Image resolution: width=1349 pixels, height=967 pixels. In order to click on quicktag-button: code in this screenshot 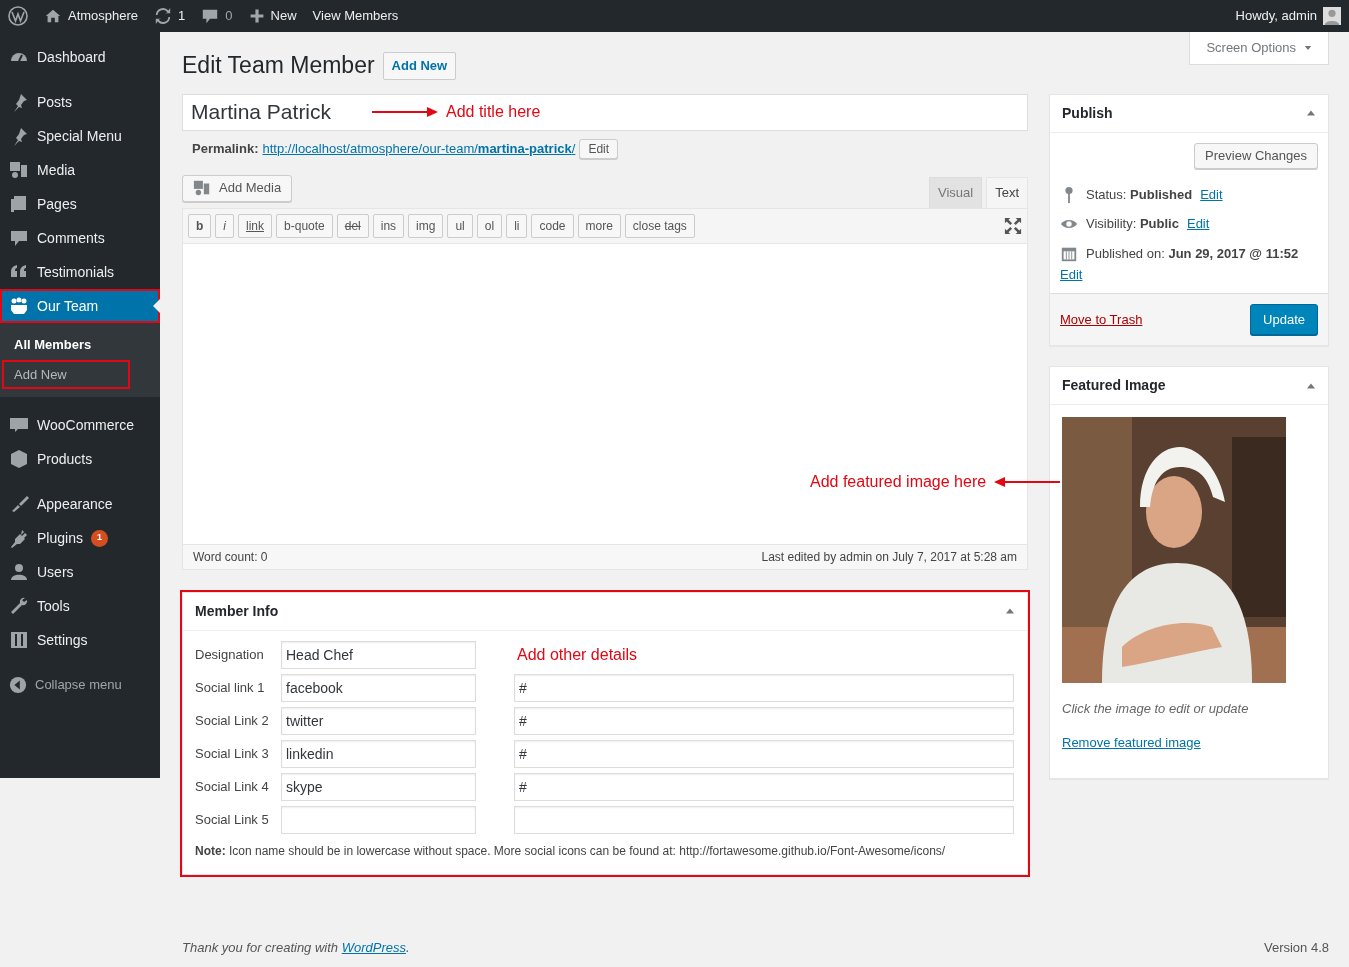, I will do `click(552, 225)`.